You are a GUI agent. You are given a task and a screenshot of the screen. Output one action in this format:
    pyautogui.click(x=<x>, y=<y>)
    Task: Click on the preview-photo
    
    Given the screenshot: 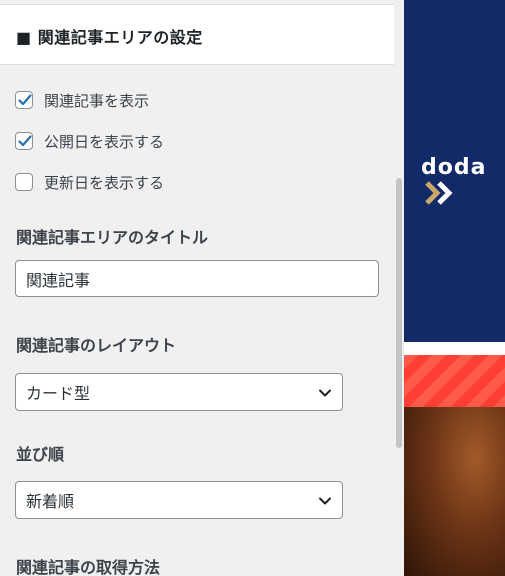 What is the action you would take?
    pyautogui.click(x=454, y=491)
    